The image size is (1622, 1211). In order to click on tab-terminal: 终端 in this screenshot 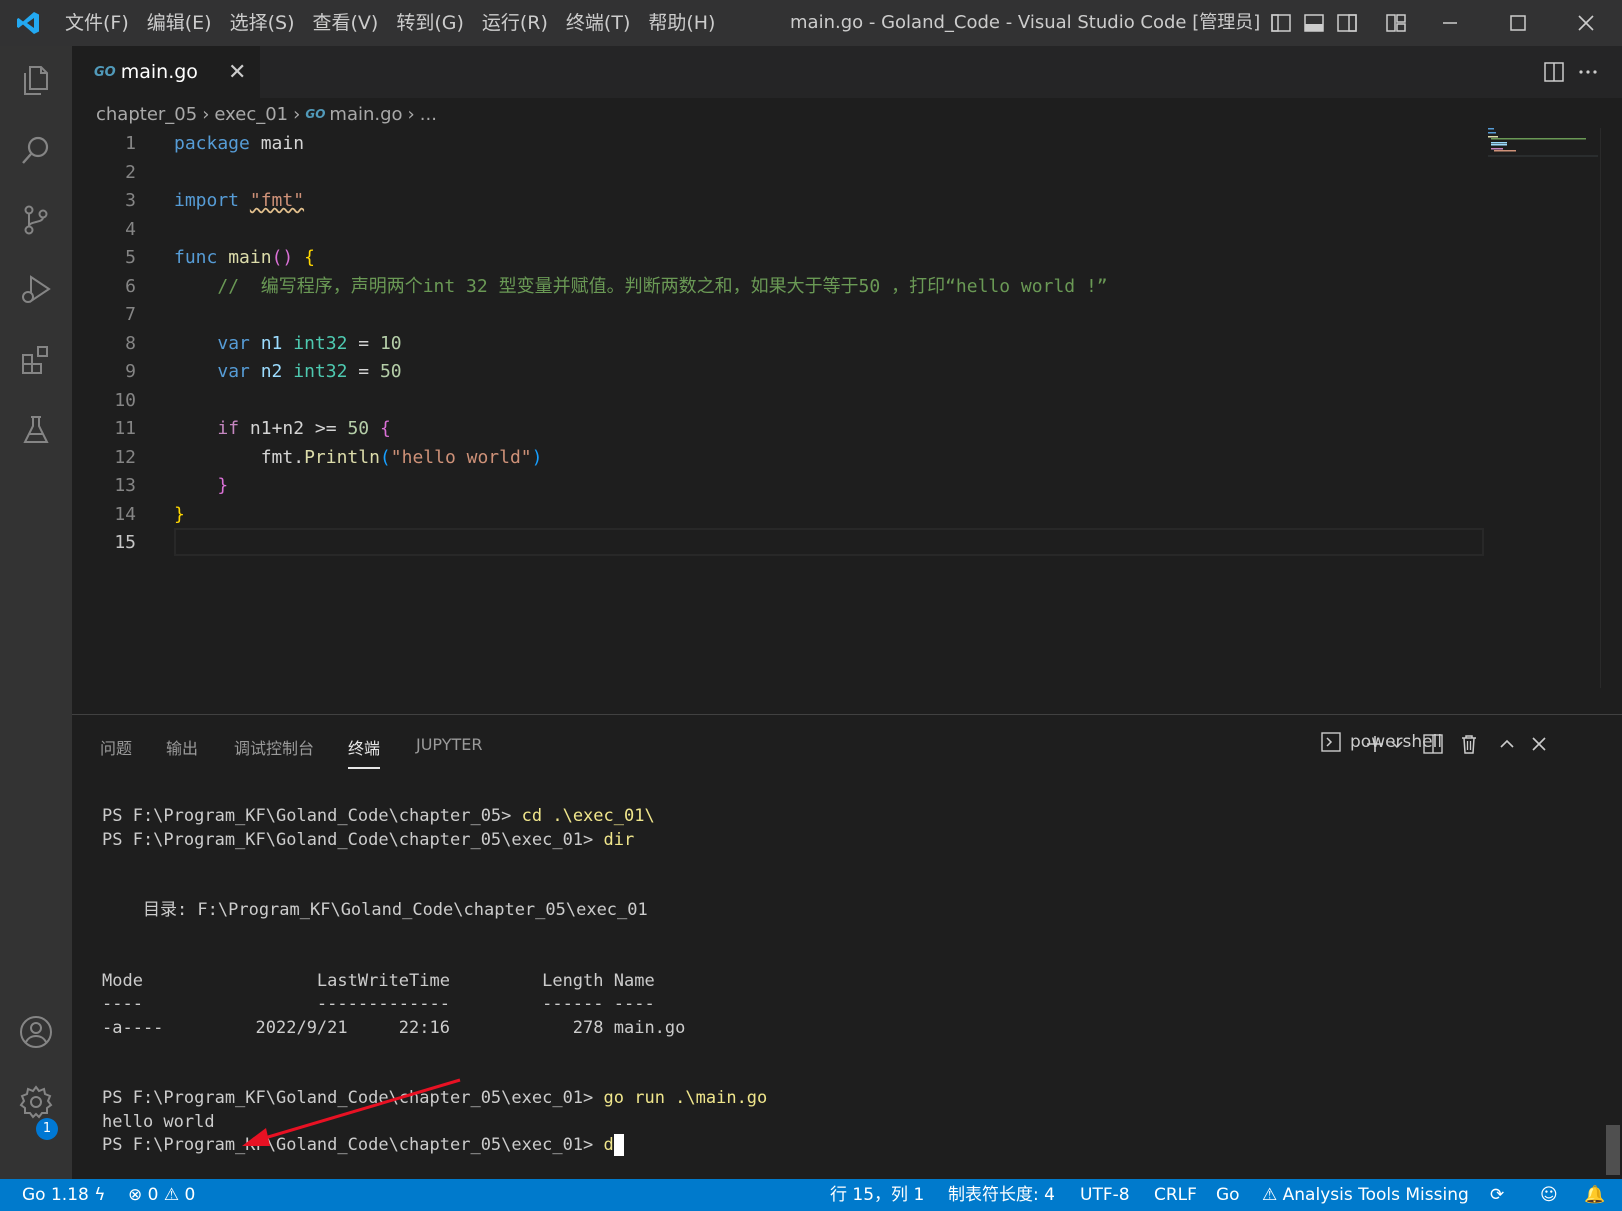, I will do `click(364, 752)`.